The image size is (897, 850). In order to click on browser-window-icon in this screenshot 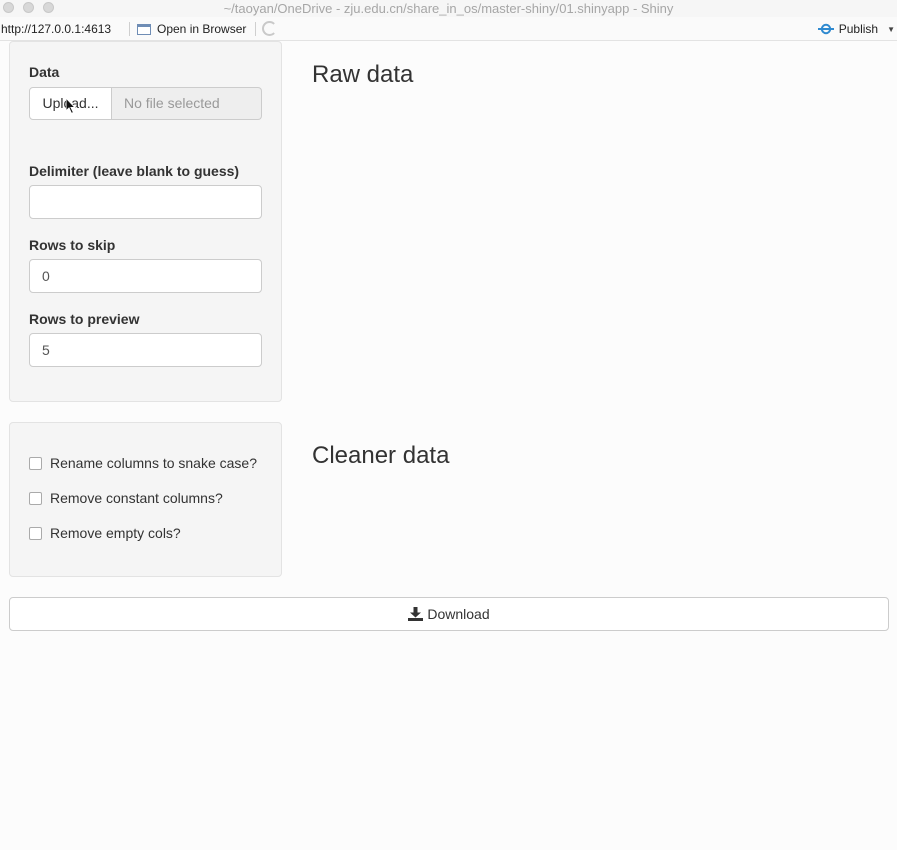, I will do `click(144, 29)`.